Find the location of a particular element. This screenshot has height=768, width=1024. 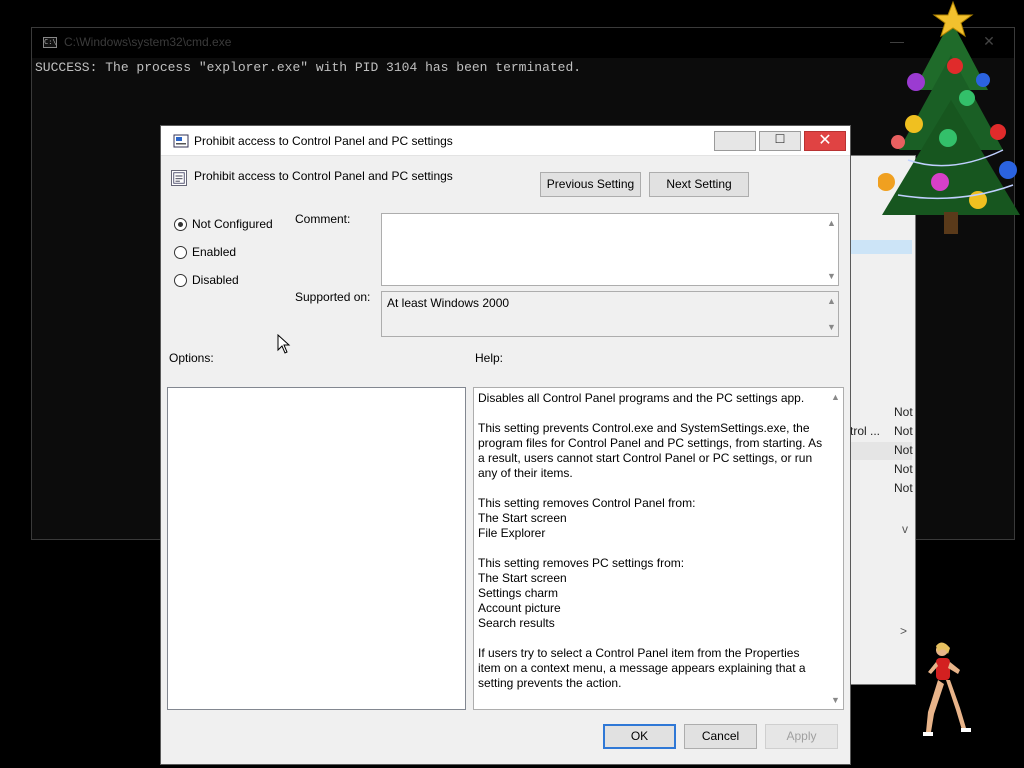

help-paragraph: This setting removes PC settings from: is located at coordinates (581, 563).